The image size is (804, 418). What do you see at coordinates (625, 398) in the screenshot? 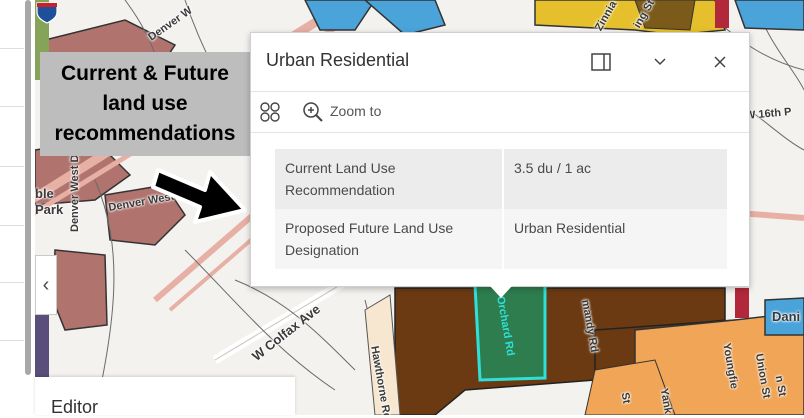
I see `road-label-st: St` at bounding box center [625, 398].